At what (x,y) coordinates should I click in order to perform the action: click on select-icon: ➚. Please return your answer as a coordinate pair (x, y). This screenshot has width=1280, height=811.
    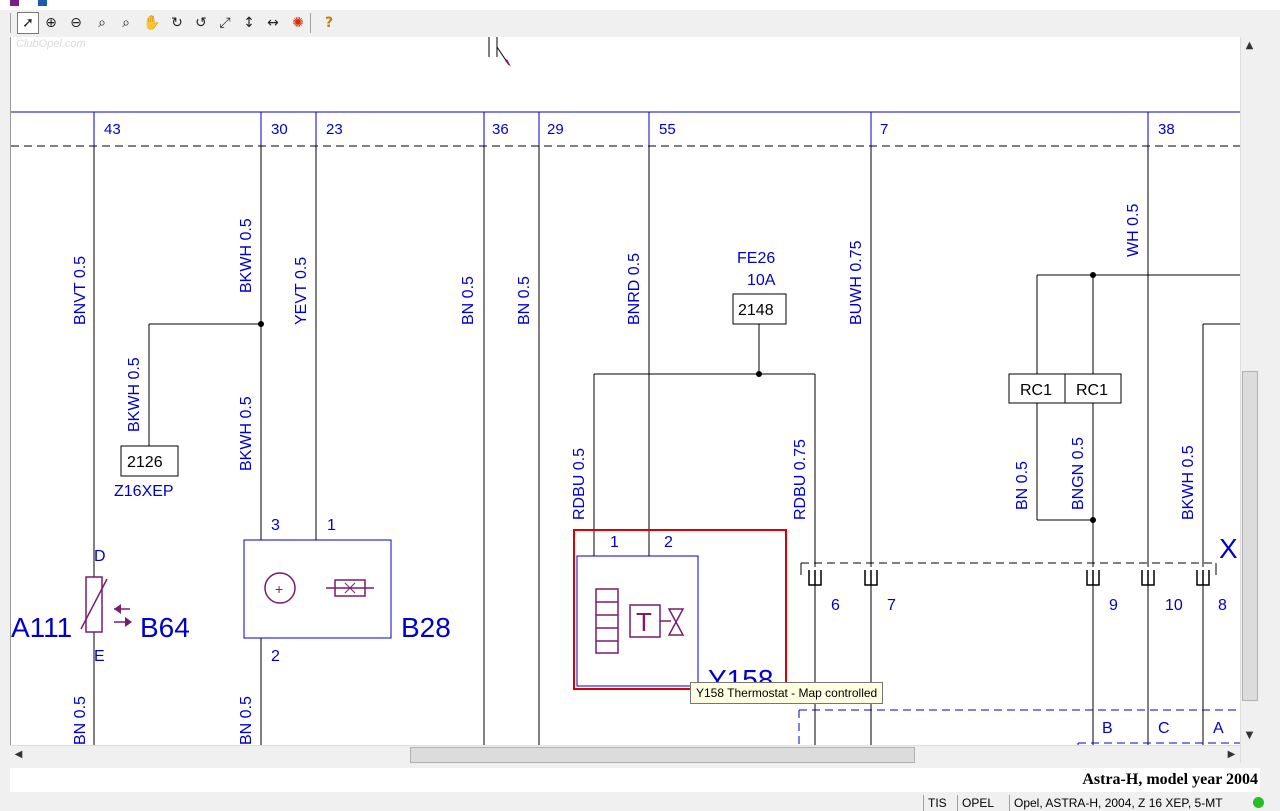
    Looking at the image, I should click on (28, 23).